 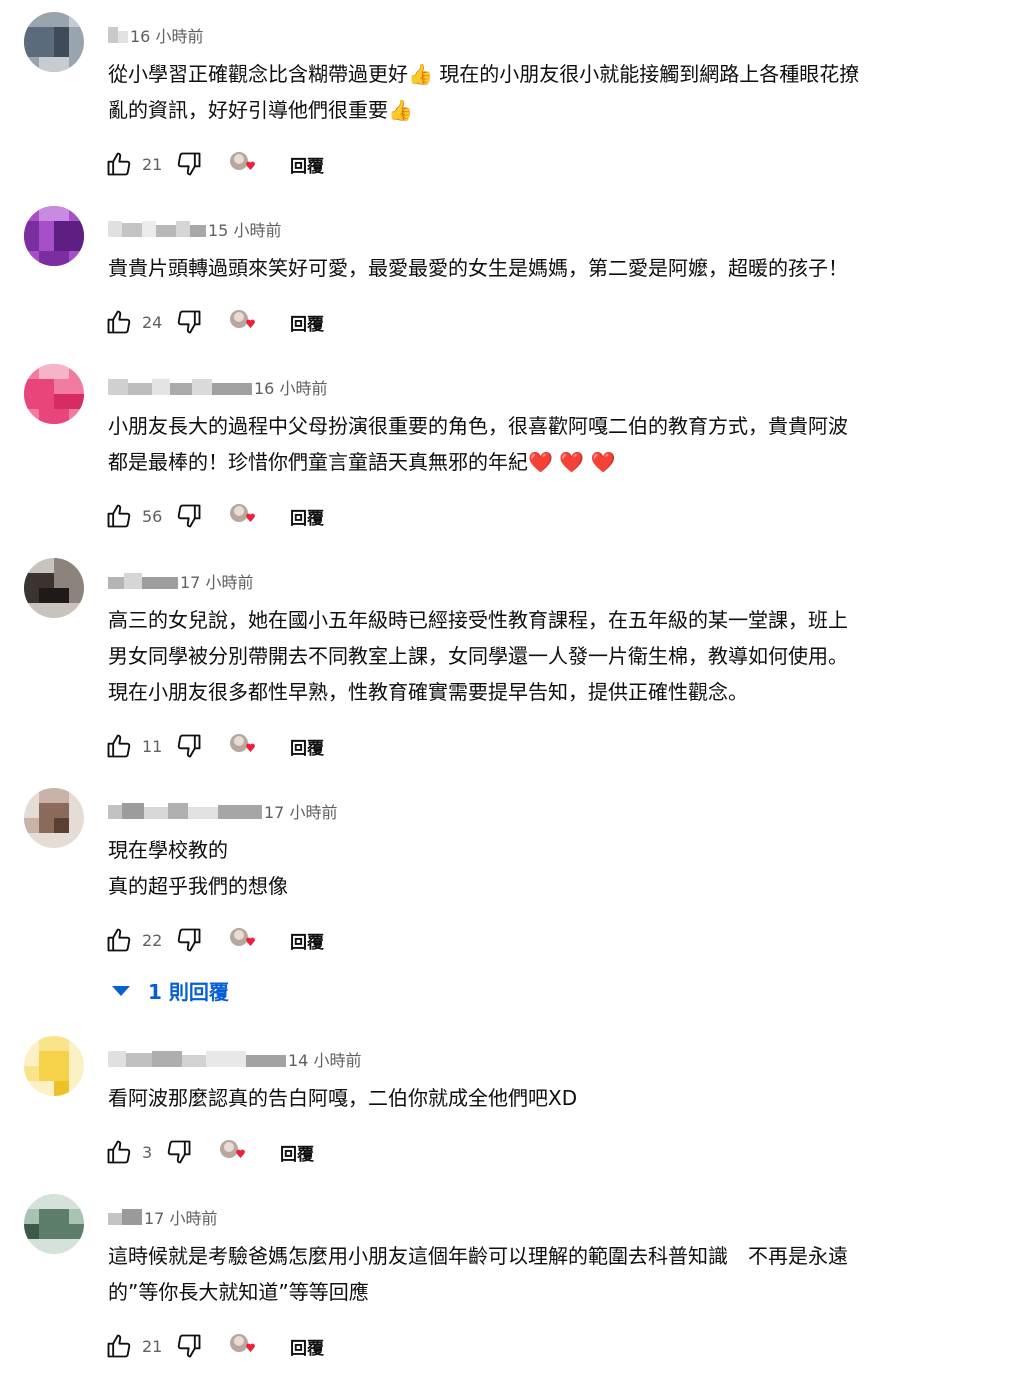 What do you see at coordinates (324, 1059) in the screenshot?
I see `comment-timestamp: 14 小時前` at bounding box center [324, 1059].